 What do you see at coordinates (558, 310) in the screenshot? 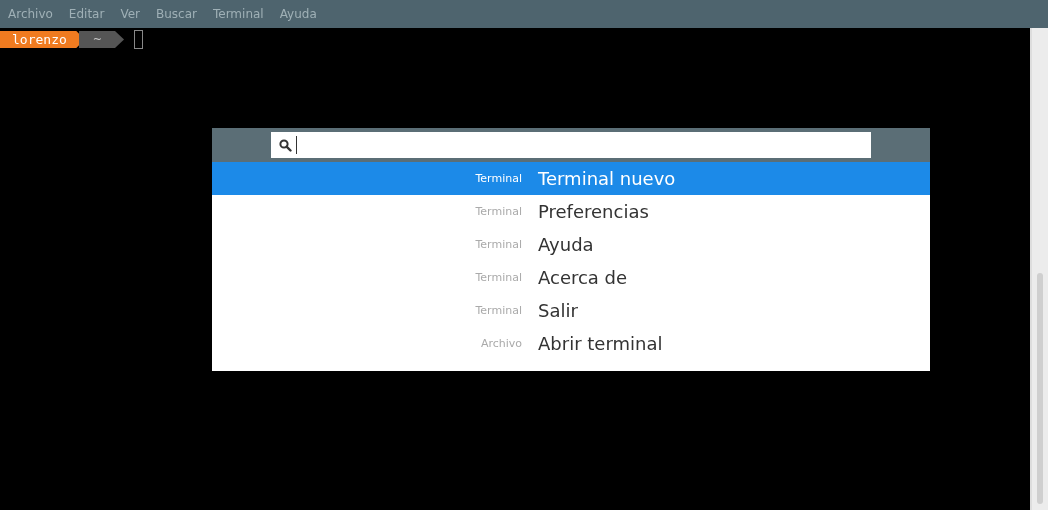
I see `result-label: Salir` at bounding box center [558, 310].